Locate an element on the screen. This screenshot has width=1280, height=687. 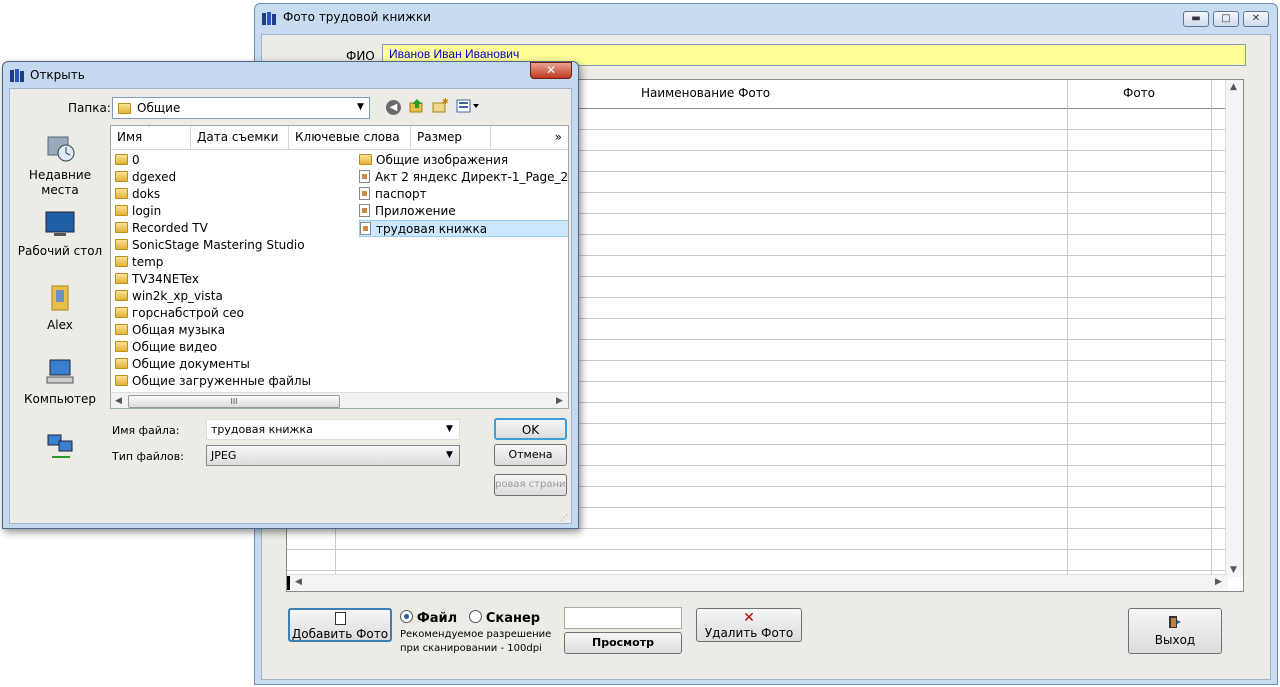
scroll-down-icon: ▼ is located at coordinates (1233, 570).